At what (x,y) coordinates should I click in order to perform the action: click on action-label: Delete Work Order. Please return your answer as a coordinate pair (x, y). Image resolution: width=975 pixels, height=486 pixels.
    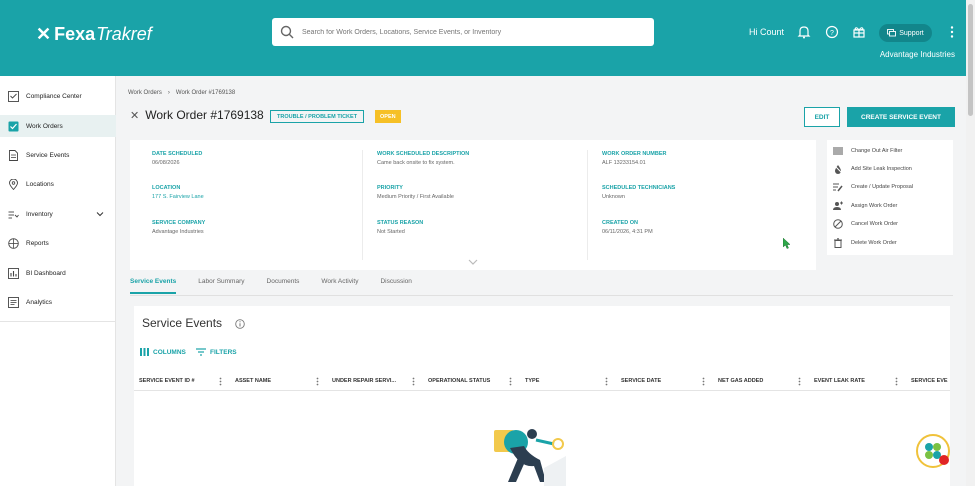
    Looking at the image, I should click on (874, 243).